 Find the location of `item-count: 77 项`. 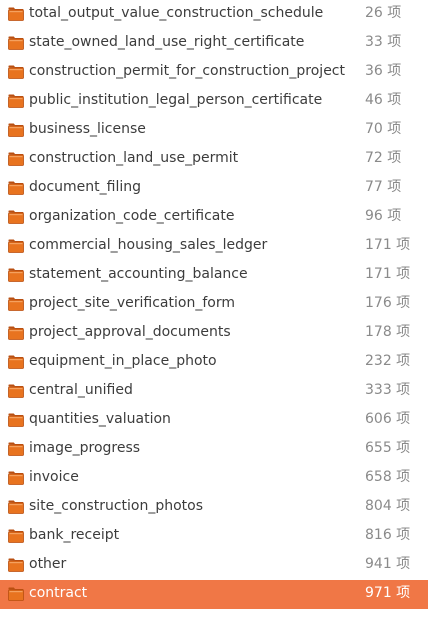

item-count: 77 项 is located at coordinates (383, 187).